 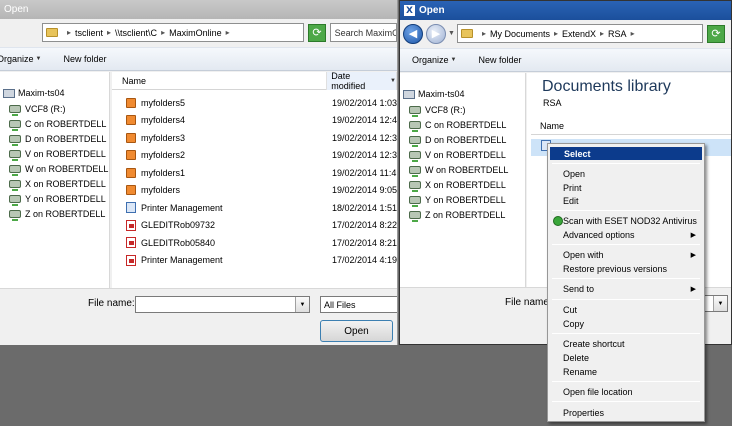 What do you see at coordinates (626, 309) in the screenshot?
I see `menu-item-cut: Cut` at bounding box center [626, 309].